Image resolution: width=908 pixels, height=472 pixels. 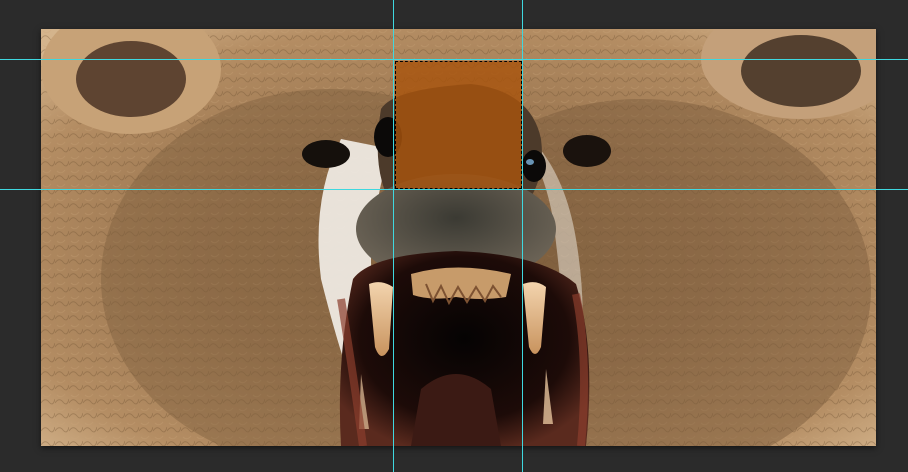 What do you see at coordinates (458, 125) in the screenshot?
I see `marquee-selection` at bounding box center [458, 125].